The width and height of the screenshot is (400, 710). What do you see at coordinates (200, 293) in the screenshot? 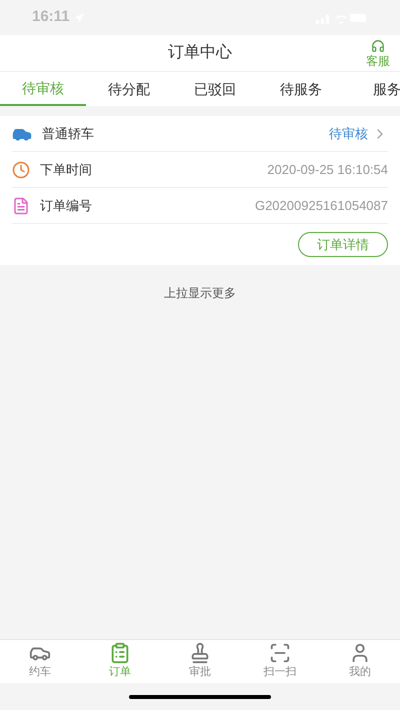
I see `load-more-hint: 上拉显示更多` at bounding box center [200, 293].